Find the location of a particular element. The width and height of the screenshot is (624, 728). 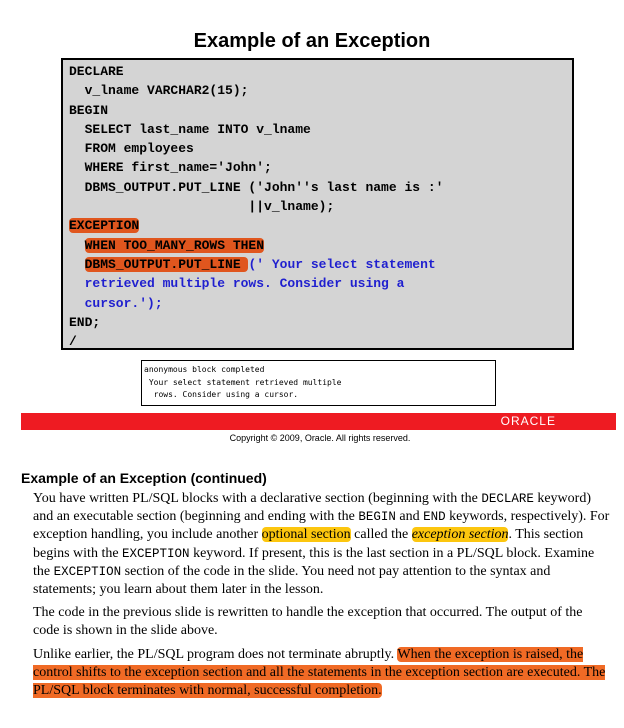

brand-bar: ORACLE is located at coordinates (318, 421).